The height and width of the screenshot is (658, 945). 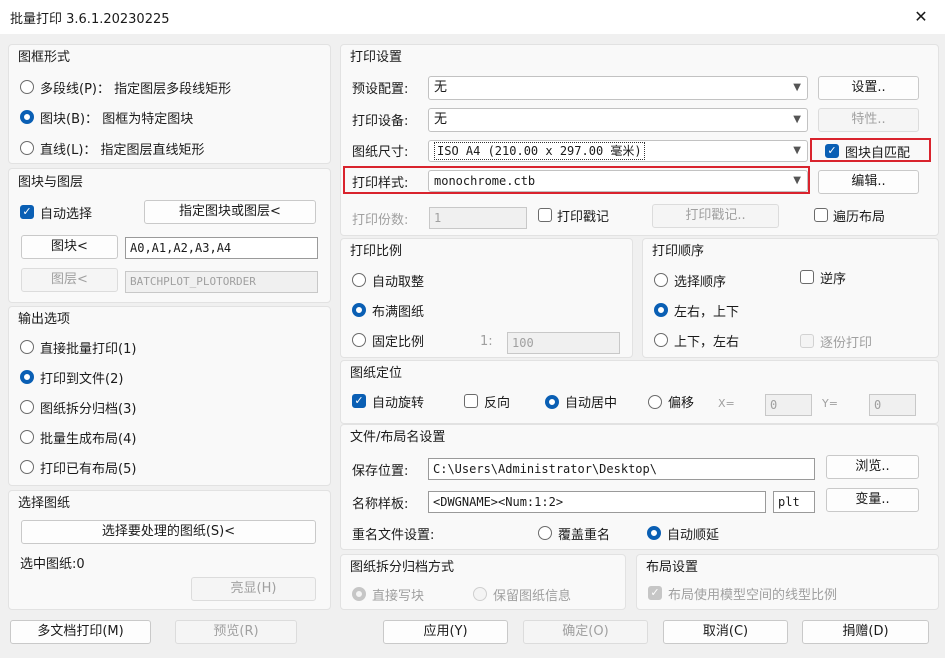 What do you see at coordinates (788, 405) in the screenshot?
I see `offset-x-input: 0` at bounding box center [788, 405].